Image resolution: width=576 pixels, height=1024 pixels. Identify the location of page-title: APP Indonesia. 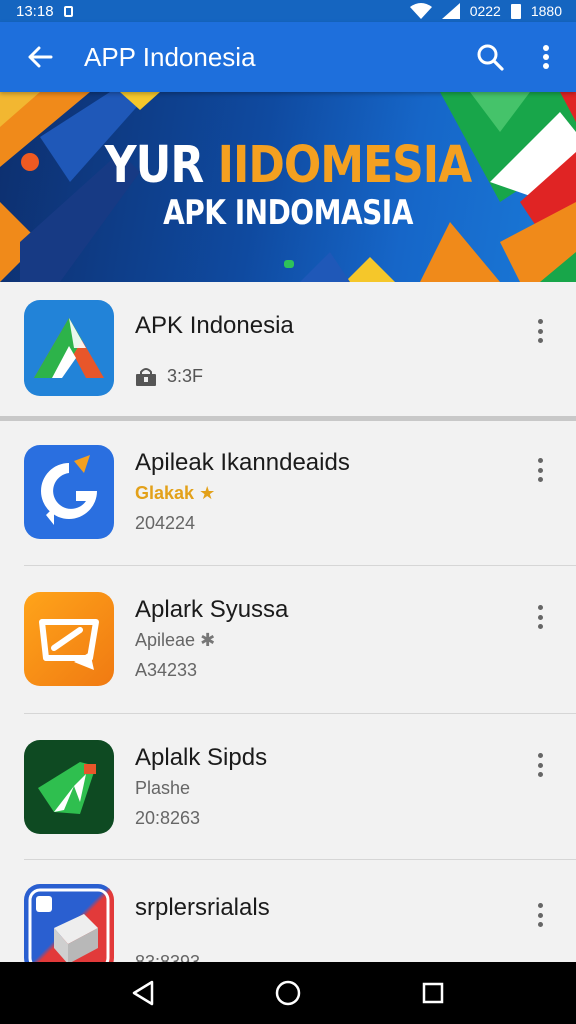
(170, 56).